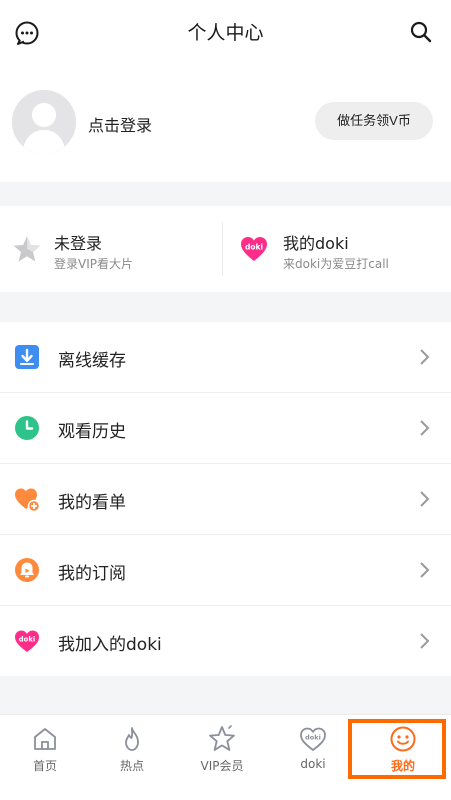 The height and width of the screenshot is (800, 451). I want to click on star-icon, so click(27, 249).